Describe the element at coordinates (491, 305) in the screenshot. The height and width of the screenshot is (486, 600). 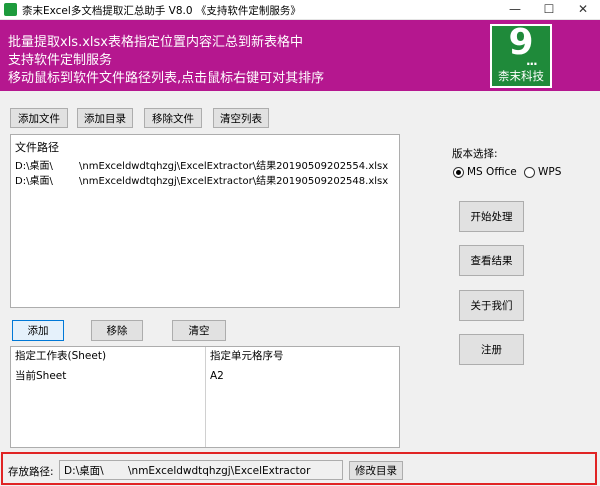
I see `about-us-button: 关于我们` at that location.